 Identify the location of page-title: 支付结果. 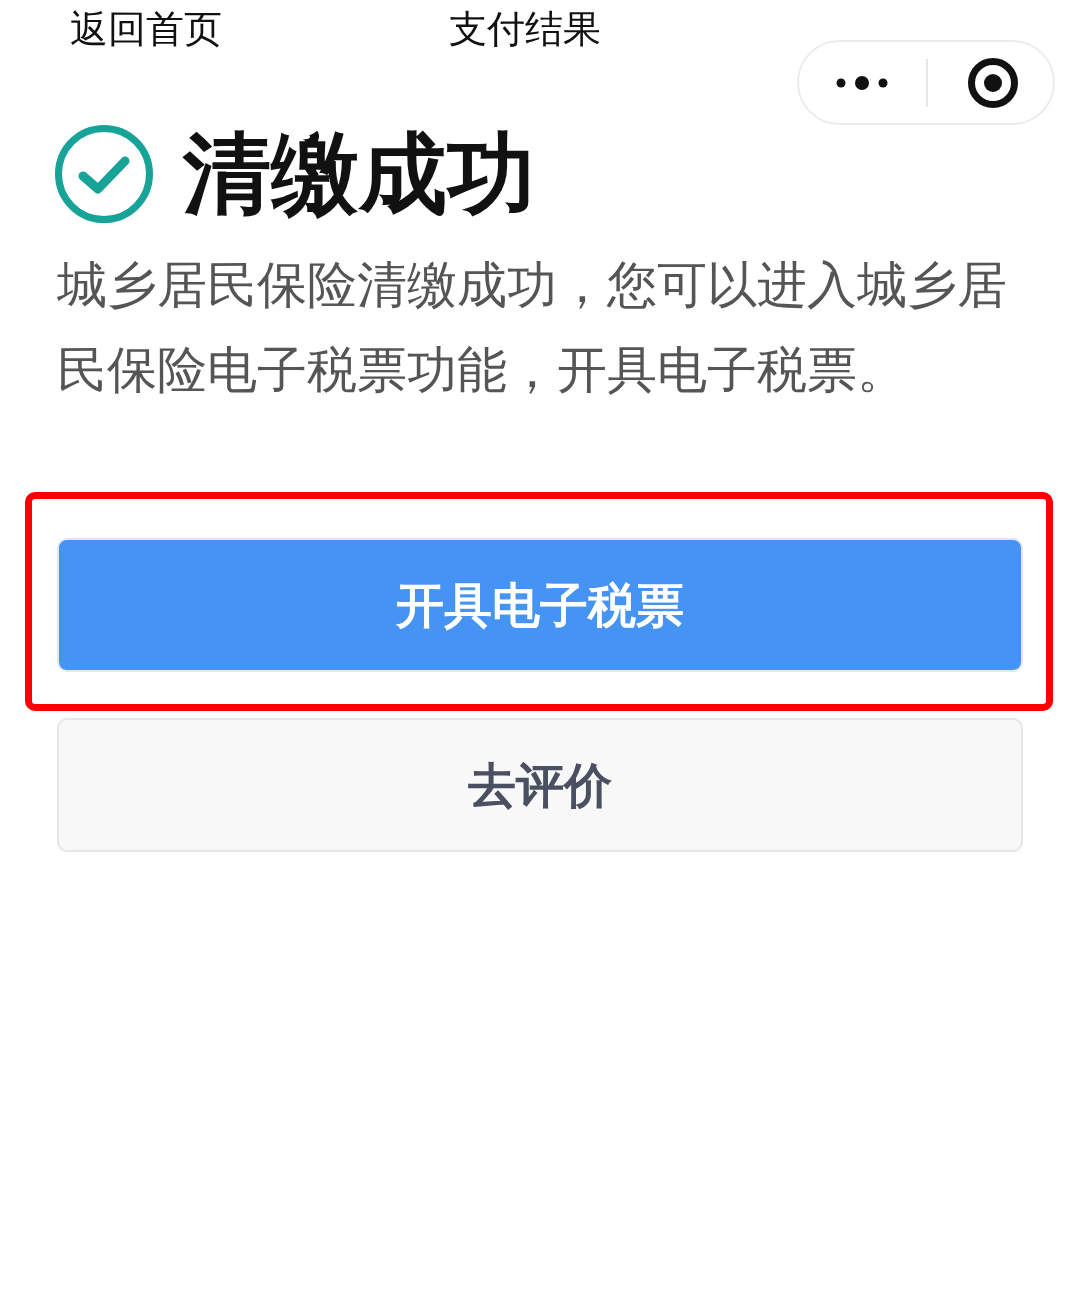
(525, 29).